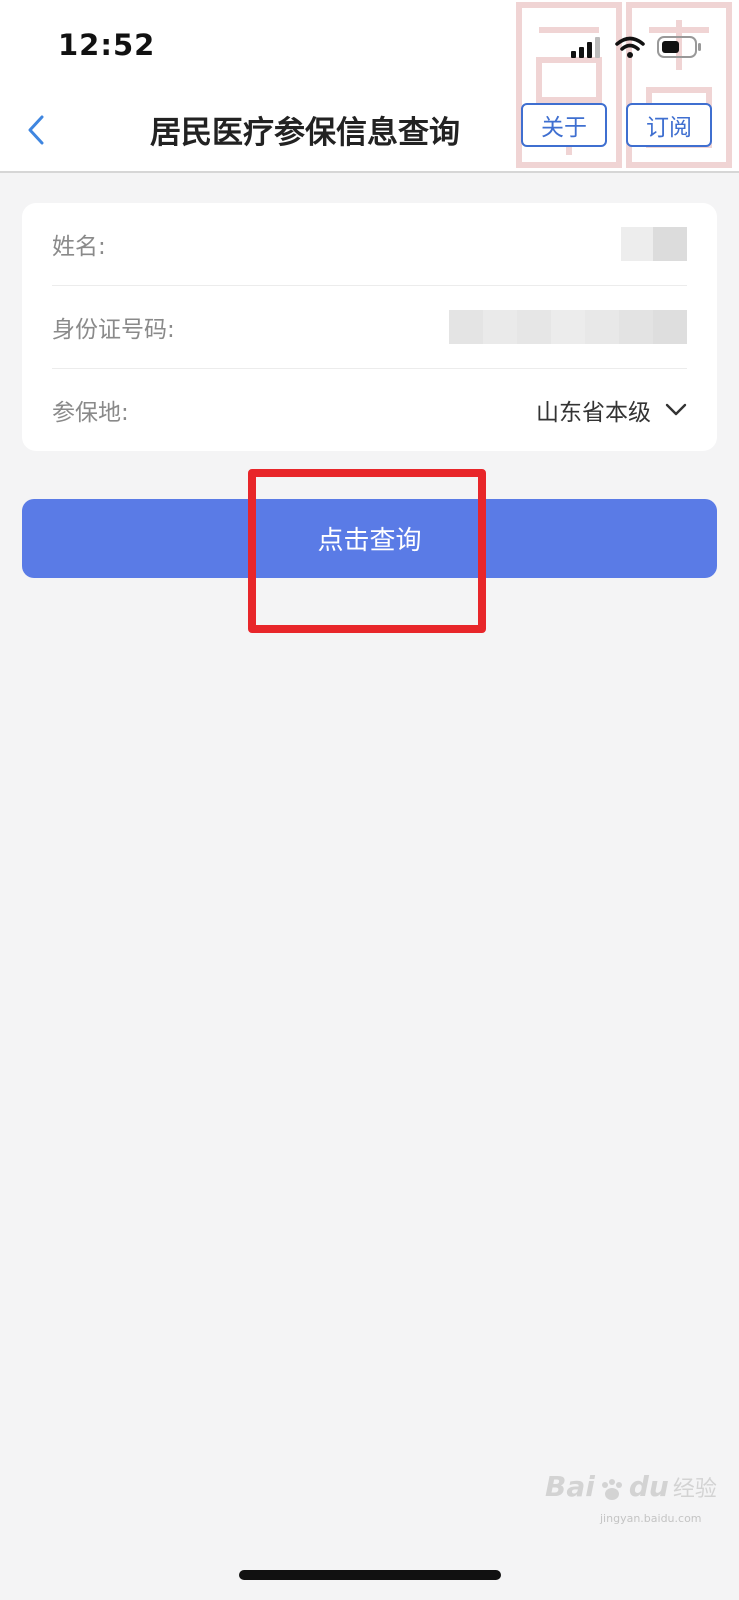  What do you see at coordinates (369, 86) in the screenshot?
I see `top-bar: 12:52 居民医疗参保信息查询 关于 订阅` at bounding box center [369, 86].